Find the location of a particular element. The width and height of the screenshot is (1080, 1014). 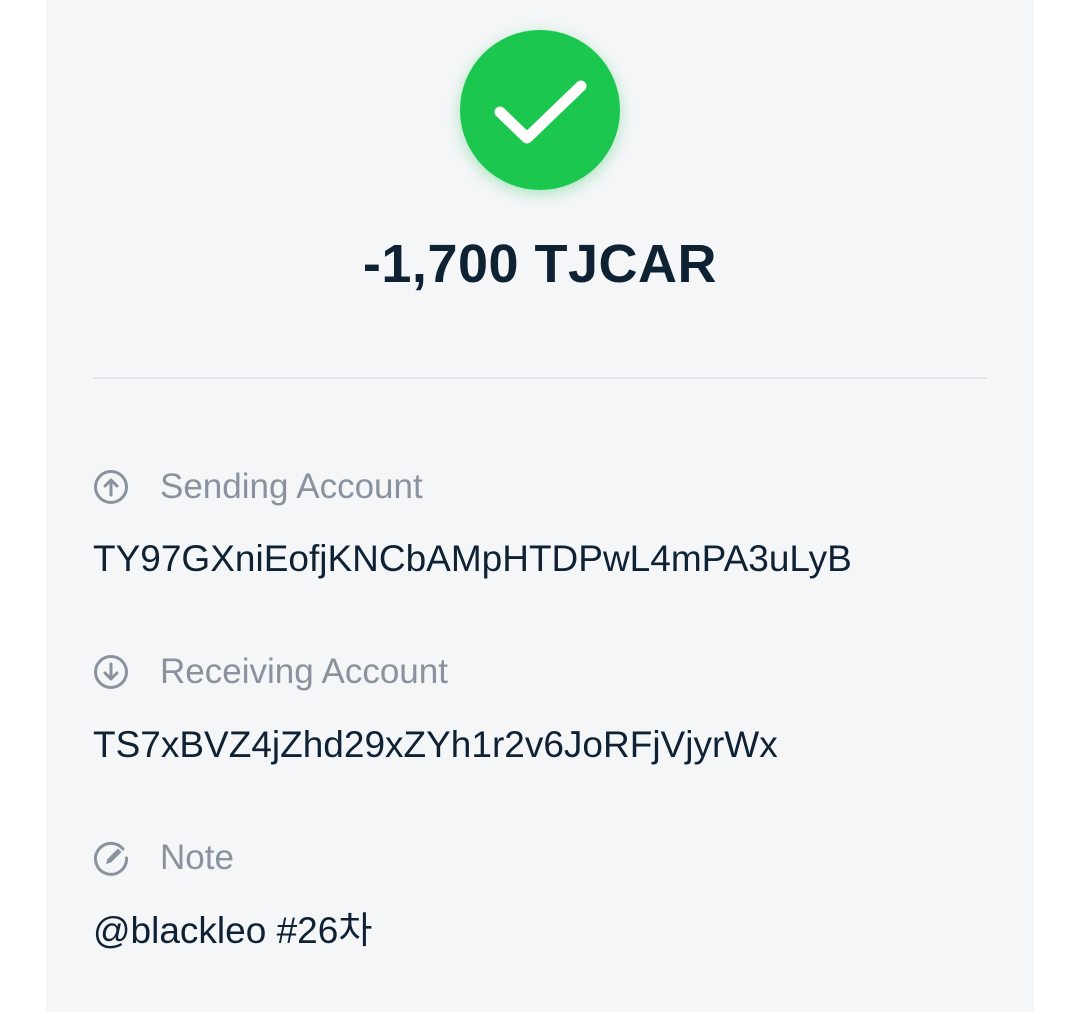

arrow-up-circle-icon is located at coordinates (111, 487).